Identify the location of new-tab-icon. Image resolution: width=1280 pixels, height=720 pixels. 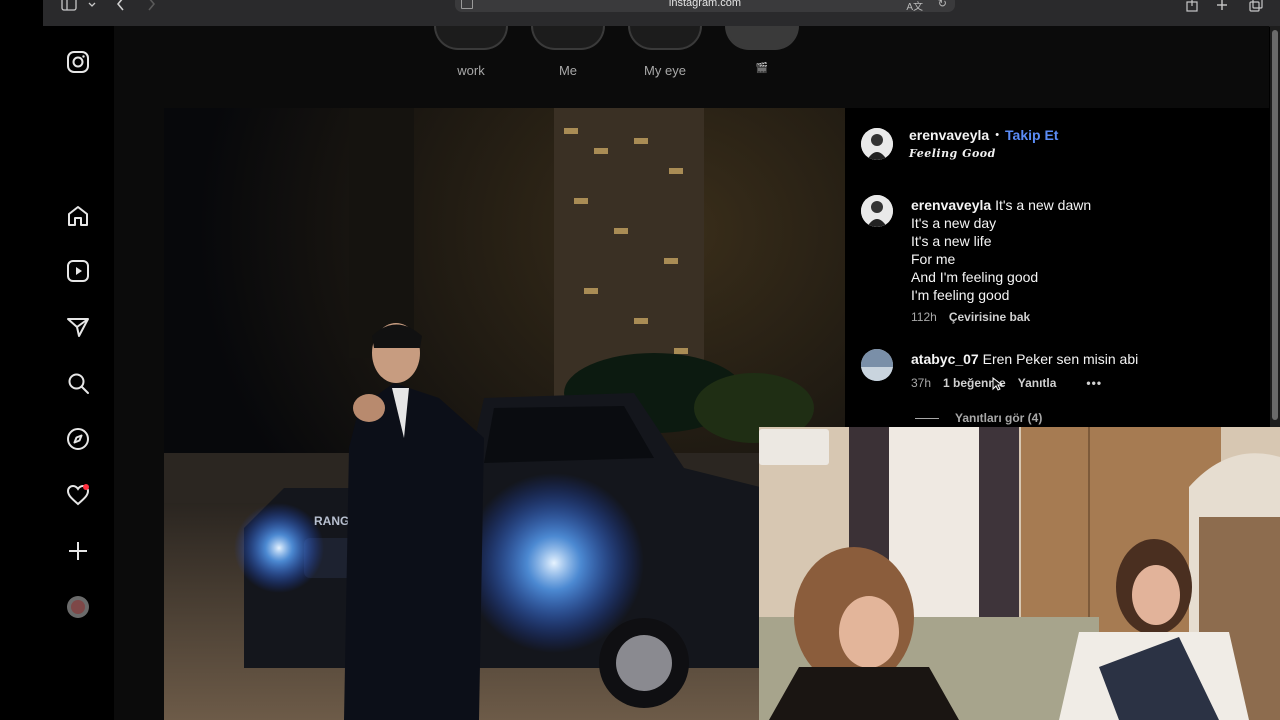
(1222, 6).